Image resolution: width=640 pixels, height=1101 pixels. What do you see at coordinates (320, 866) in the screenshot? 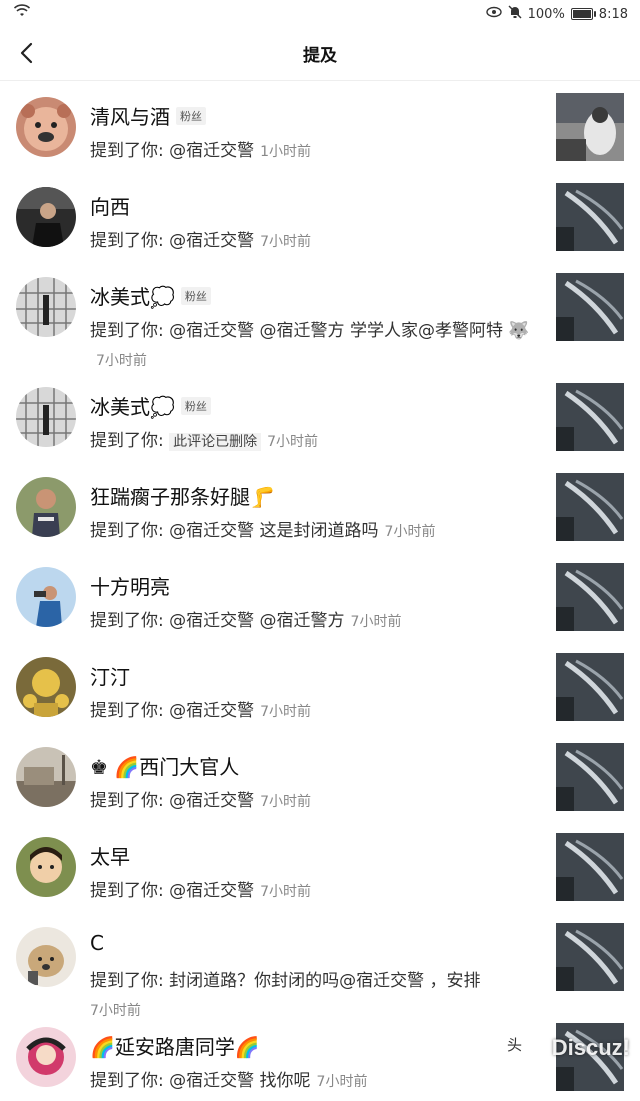
I see `list-item: 太早 提到了你: @宿迁交警 7小时前` at bounding box center [320, 866].